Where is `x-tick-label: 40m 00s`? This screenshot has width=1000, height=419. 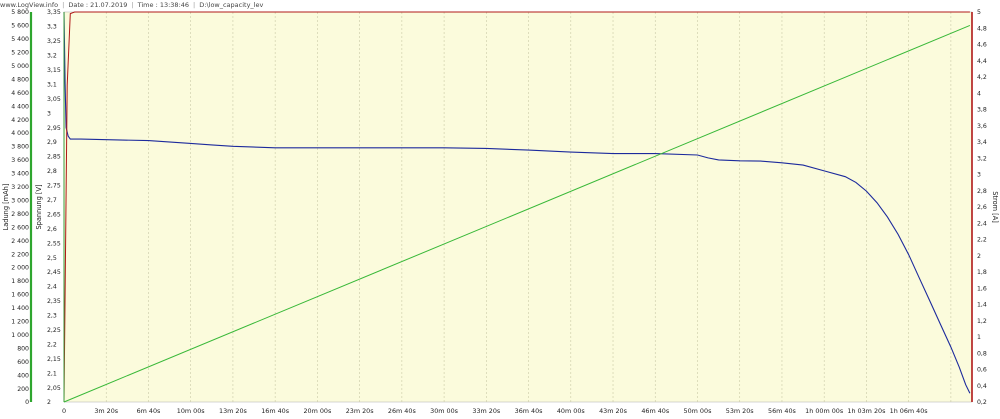
x-tick-label: 40m 00s is located at coordinates (571, 411).